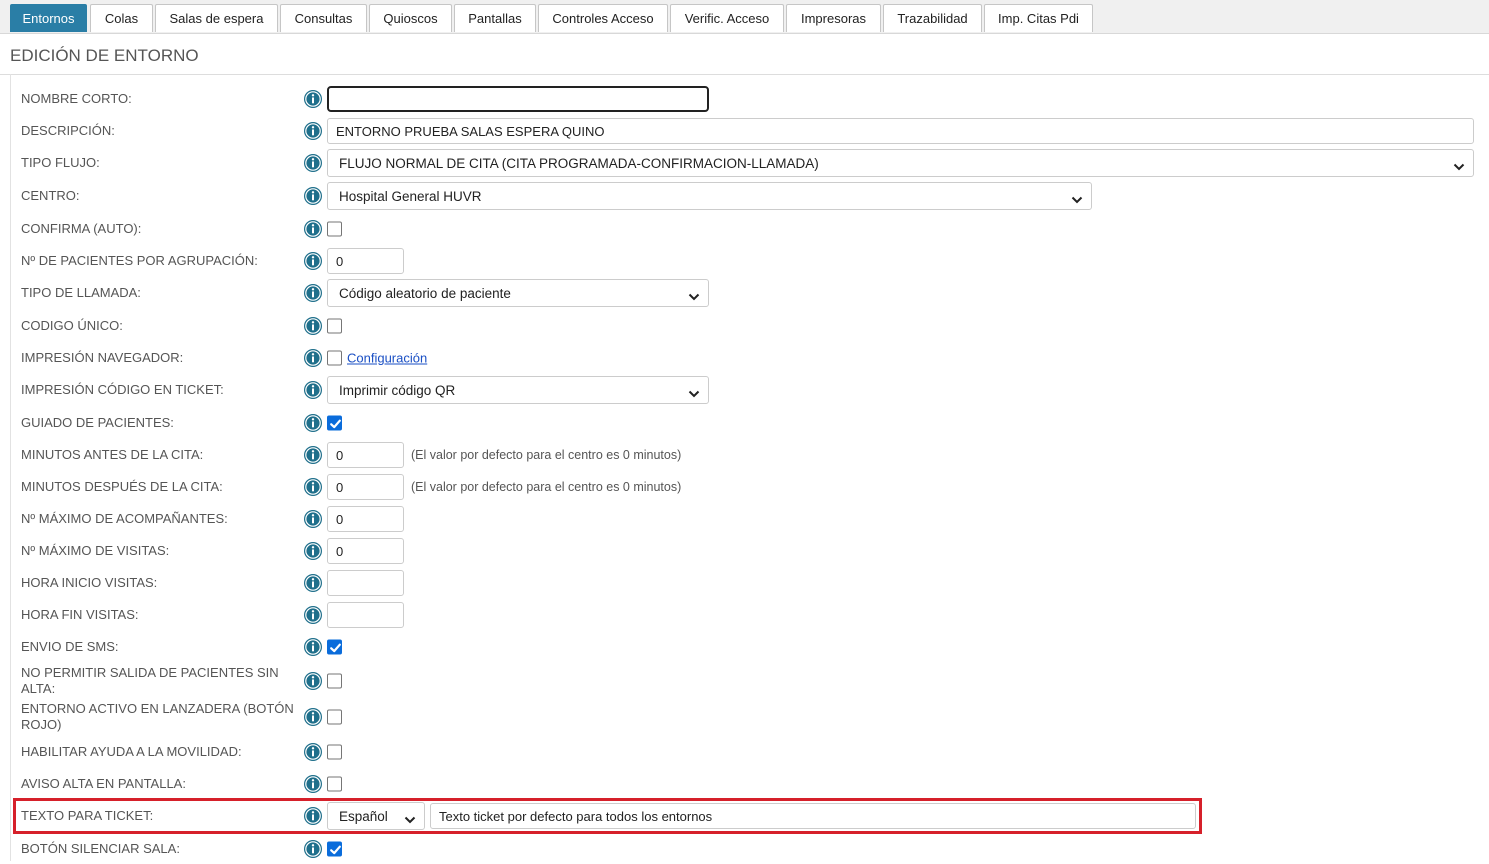  Describe the element at coordinates (76, 98) in the screenshot. I see `nombre-corto-label: NOMBRE CORTO:` at that location.